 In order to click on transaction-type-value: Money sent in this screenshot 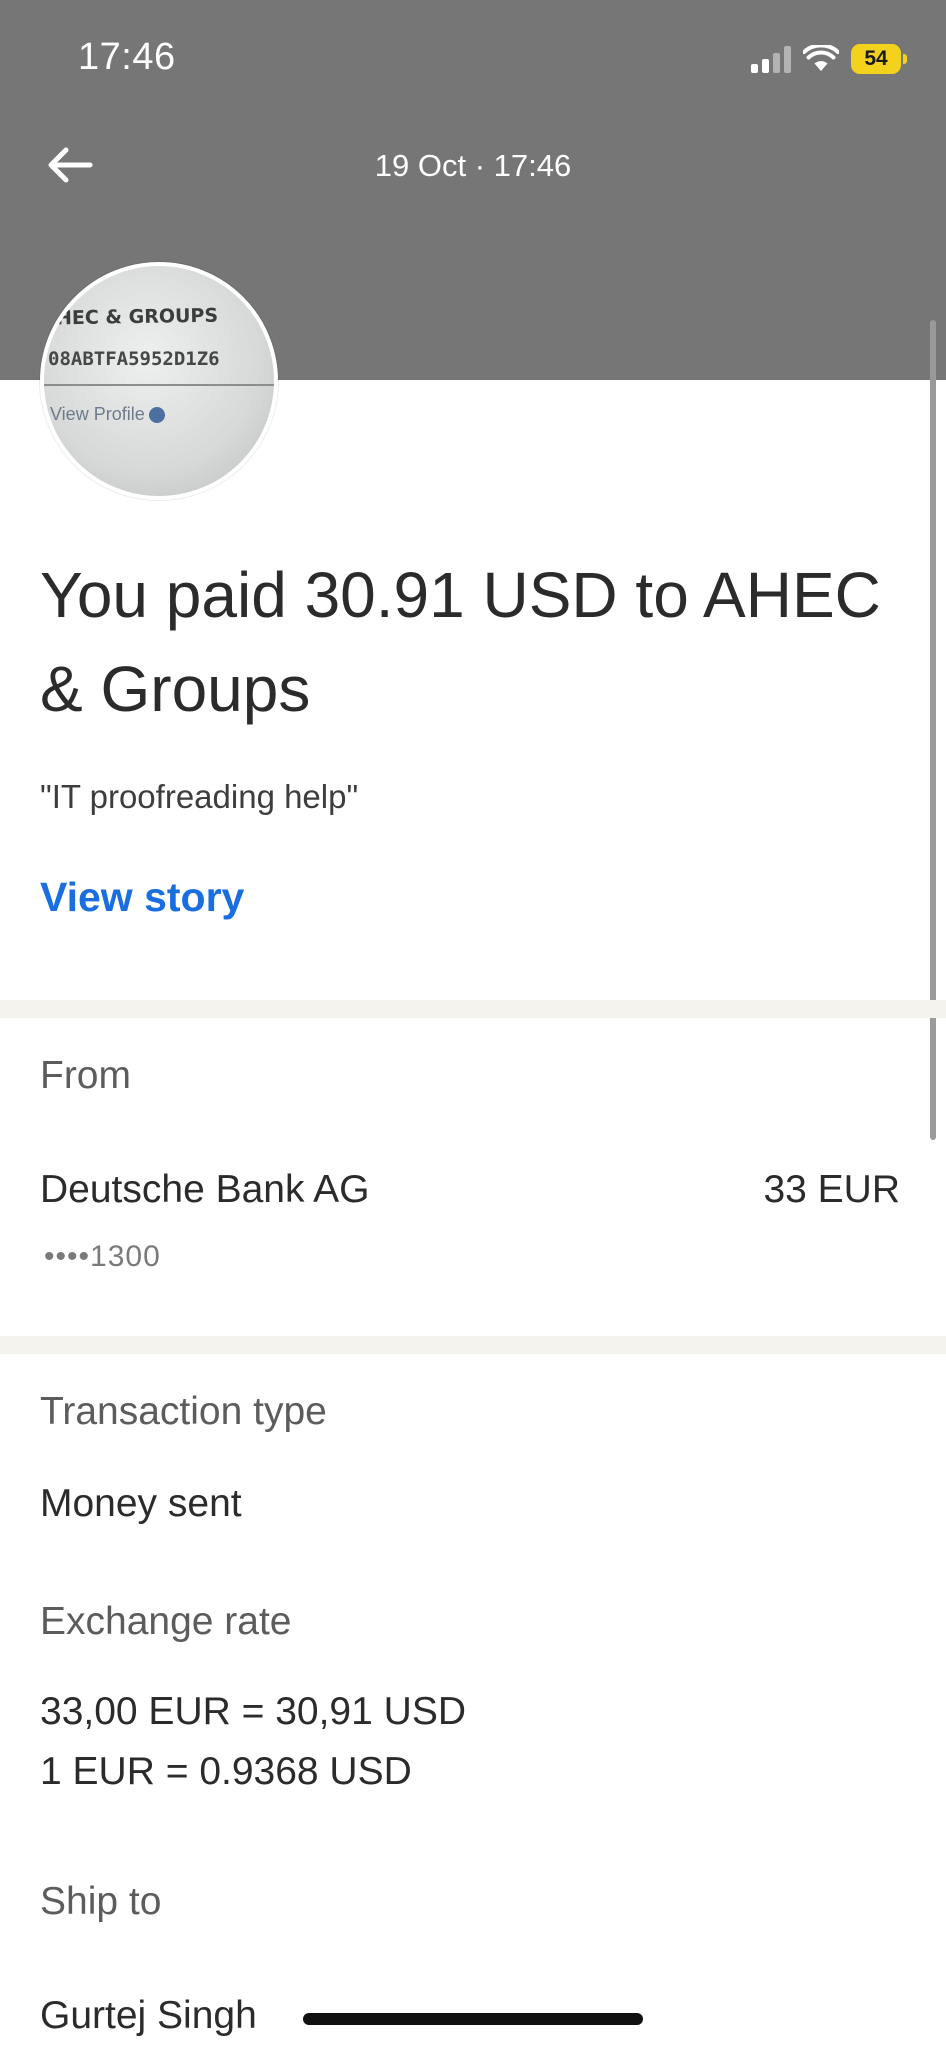, I will do `click(141, 1503)`.